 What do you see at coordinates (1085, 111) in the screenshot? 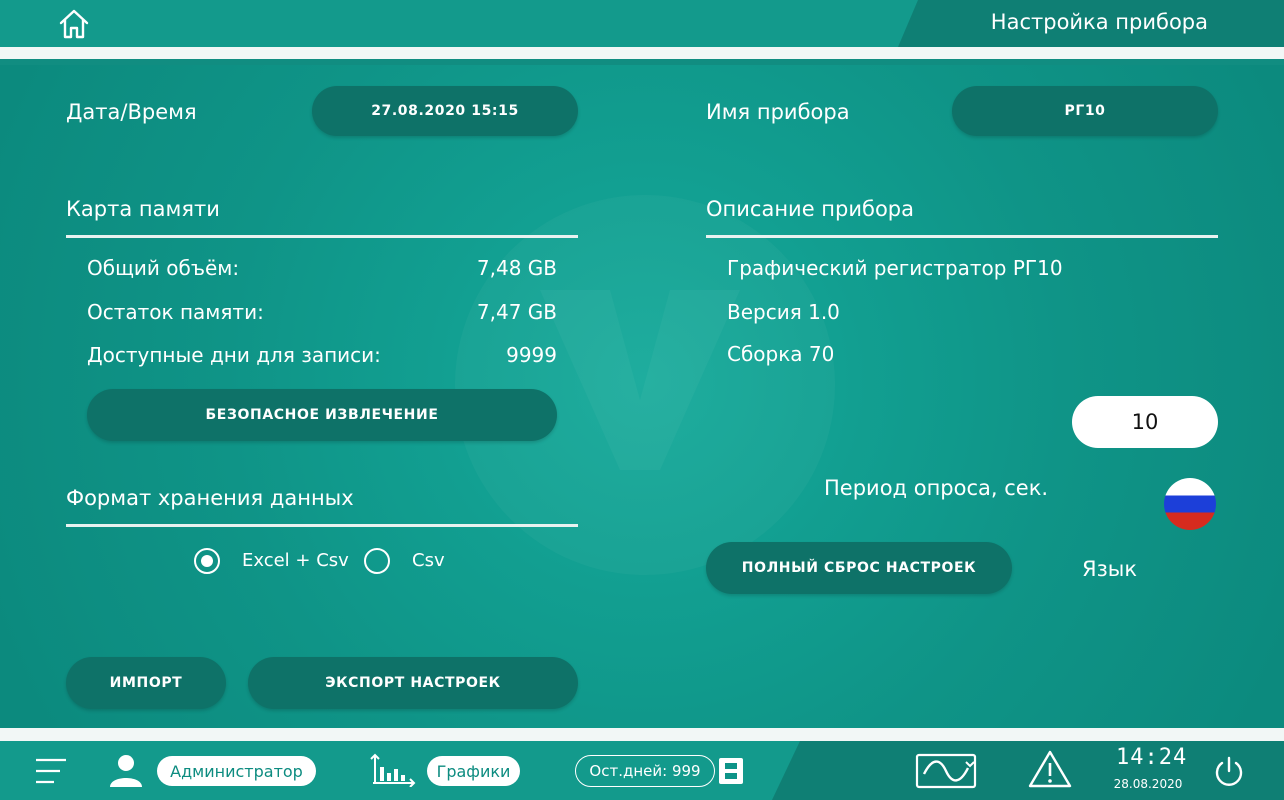
I see `device-name-button: РГ10` at bounding box center [1085, 111].